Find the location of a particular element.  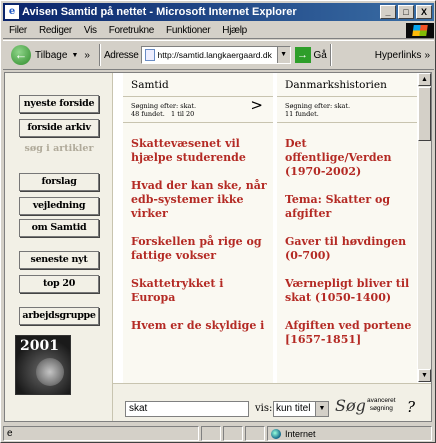

links-label: Hyperlinks is located at coordinates (398, 55).